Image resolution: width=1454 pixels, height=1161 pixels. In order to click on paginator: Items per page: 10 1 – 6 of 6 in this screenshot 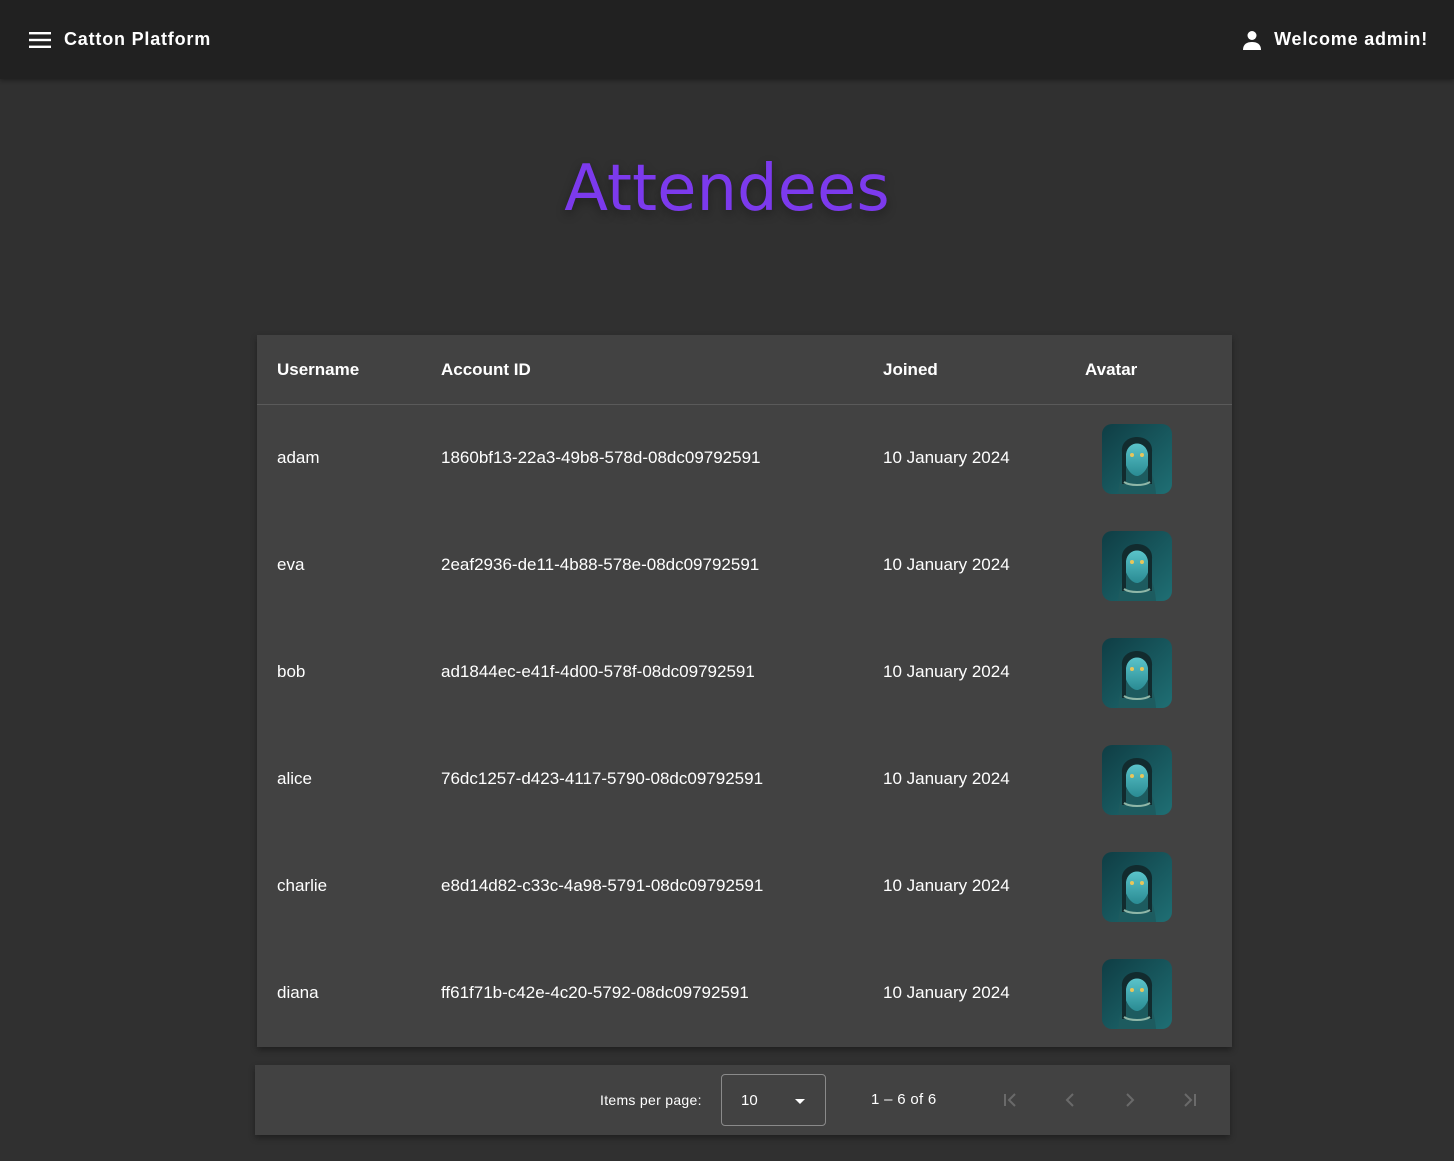, I will do `click(742, 1100)`.